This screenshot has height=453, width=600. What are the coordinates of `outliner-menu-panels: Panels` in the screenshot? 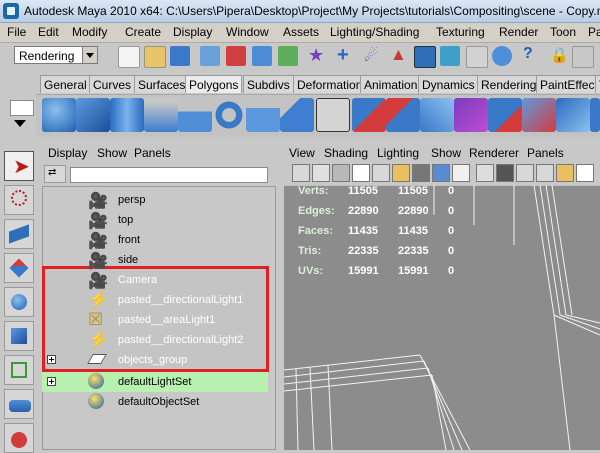 It's located at (152, 153).